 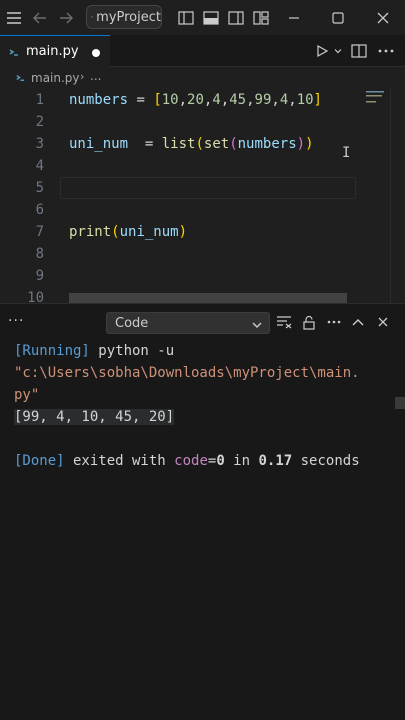 What do you see at coordinates (383, 322) in the screenshot?
I see `close-panel-icon` at bounding box center [383, 322].